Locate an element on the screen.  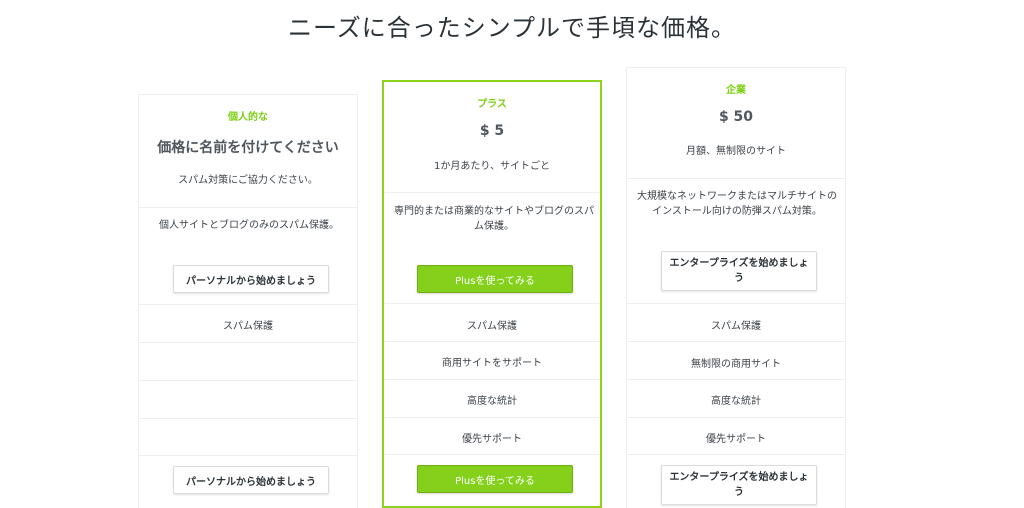
start-enterprise-button-bottom: エンタープライズを始めましょう is located at coordinates (739, 485).